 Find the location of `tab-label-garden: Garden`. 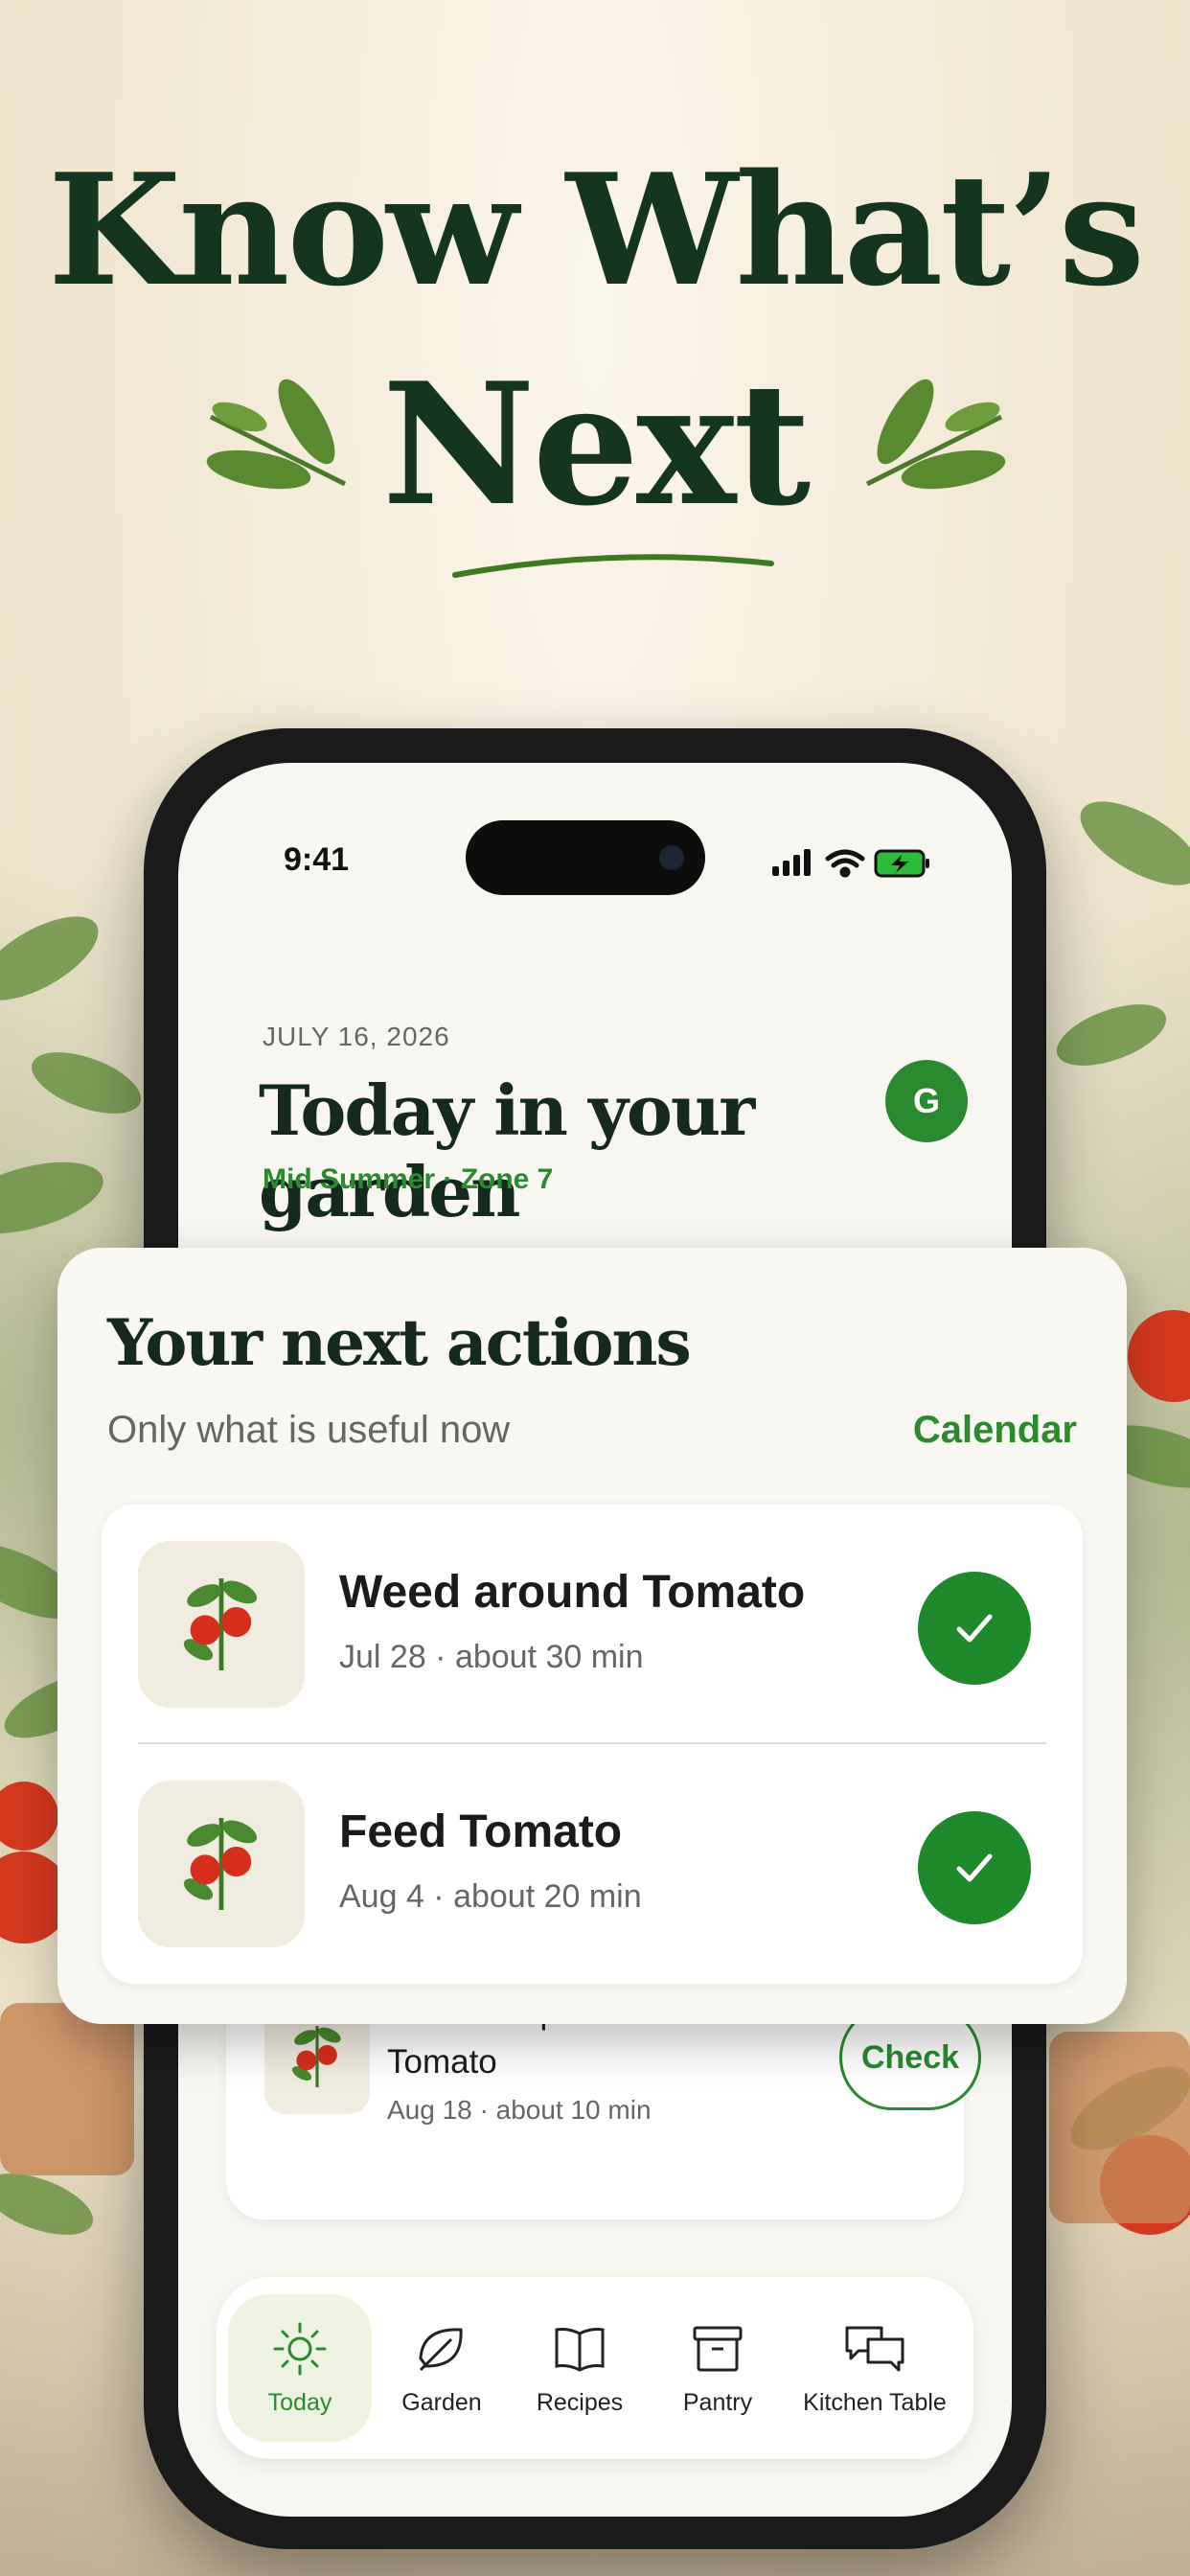

tab-label-garden: Garden is located at coordinates (442, 2402).